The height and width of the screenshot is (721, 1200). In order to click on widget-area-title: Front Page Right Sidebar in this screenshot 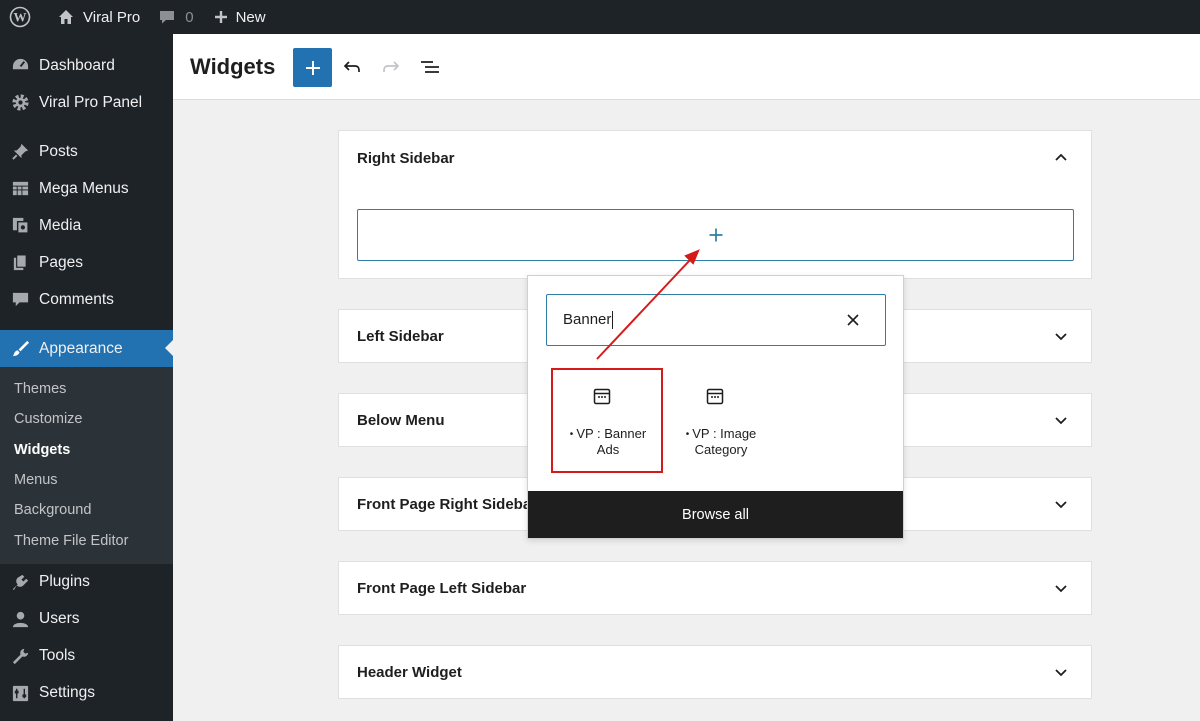, I will do `click(447, 504)`.